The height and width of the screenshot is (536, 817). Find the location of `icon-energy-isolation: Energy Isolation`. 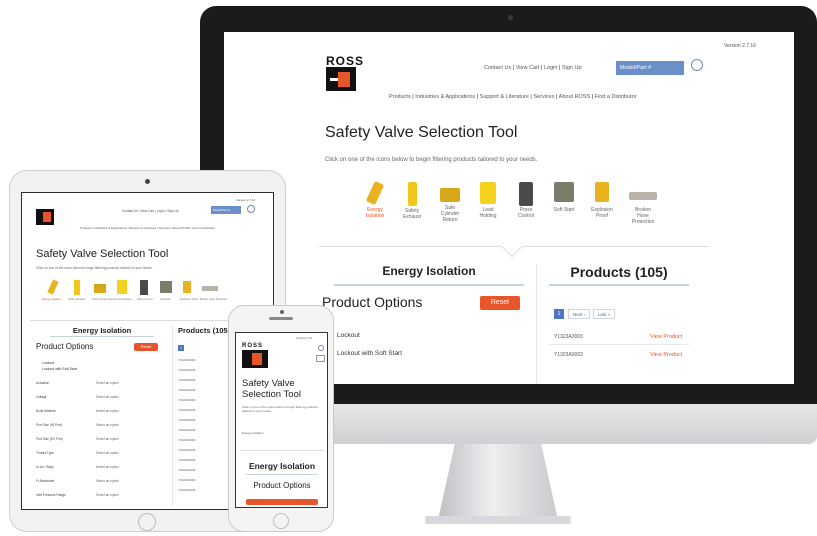

icon-energy-isolation: Energy Isolation is located at coordinates (375, 200).